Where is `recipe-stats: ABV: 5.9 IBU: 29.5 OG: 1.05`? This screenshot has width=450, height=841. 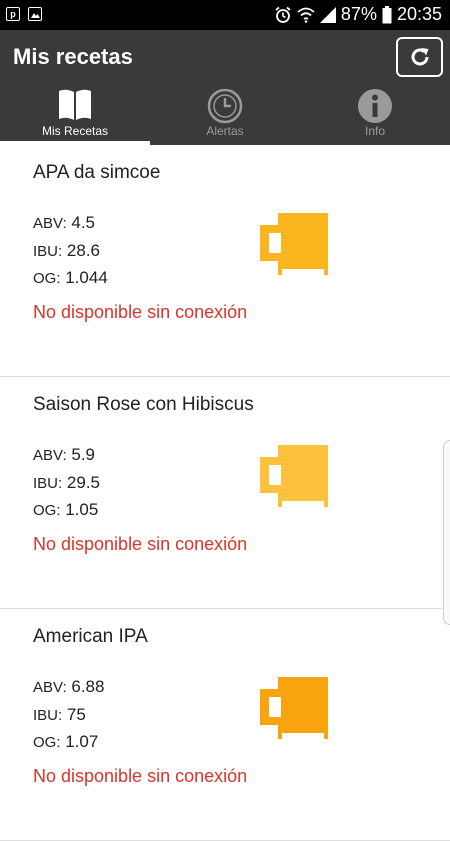
recipe-stats: ABV: 5.9 IBU: 29.5 OG: 1.05 is located at coordinates (66, 483).